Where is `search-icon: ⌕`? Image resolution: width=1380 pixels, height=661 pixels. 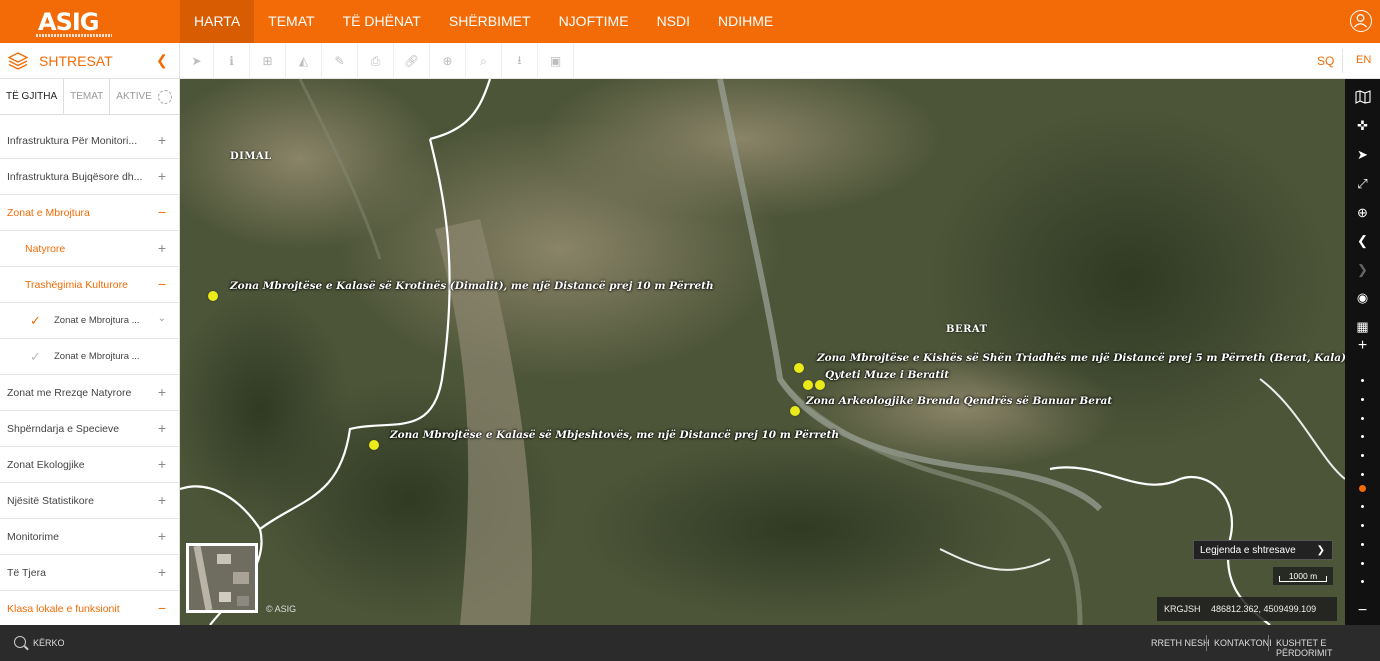 search-icon: ⌕ is located at coordinates (484, 61).